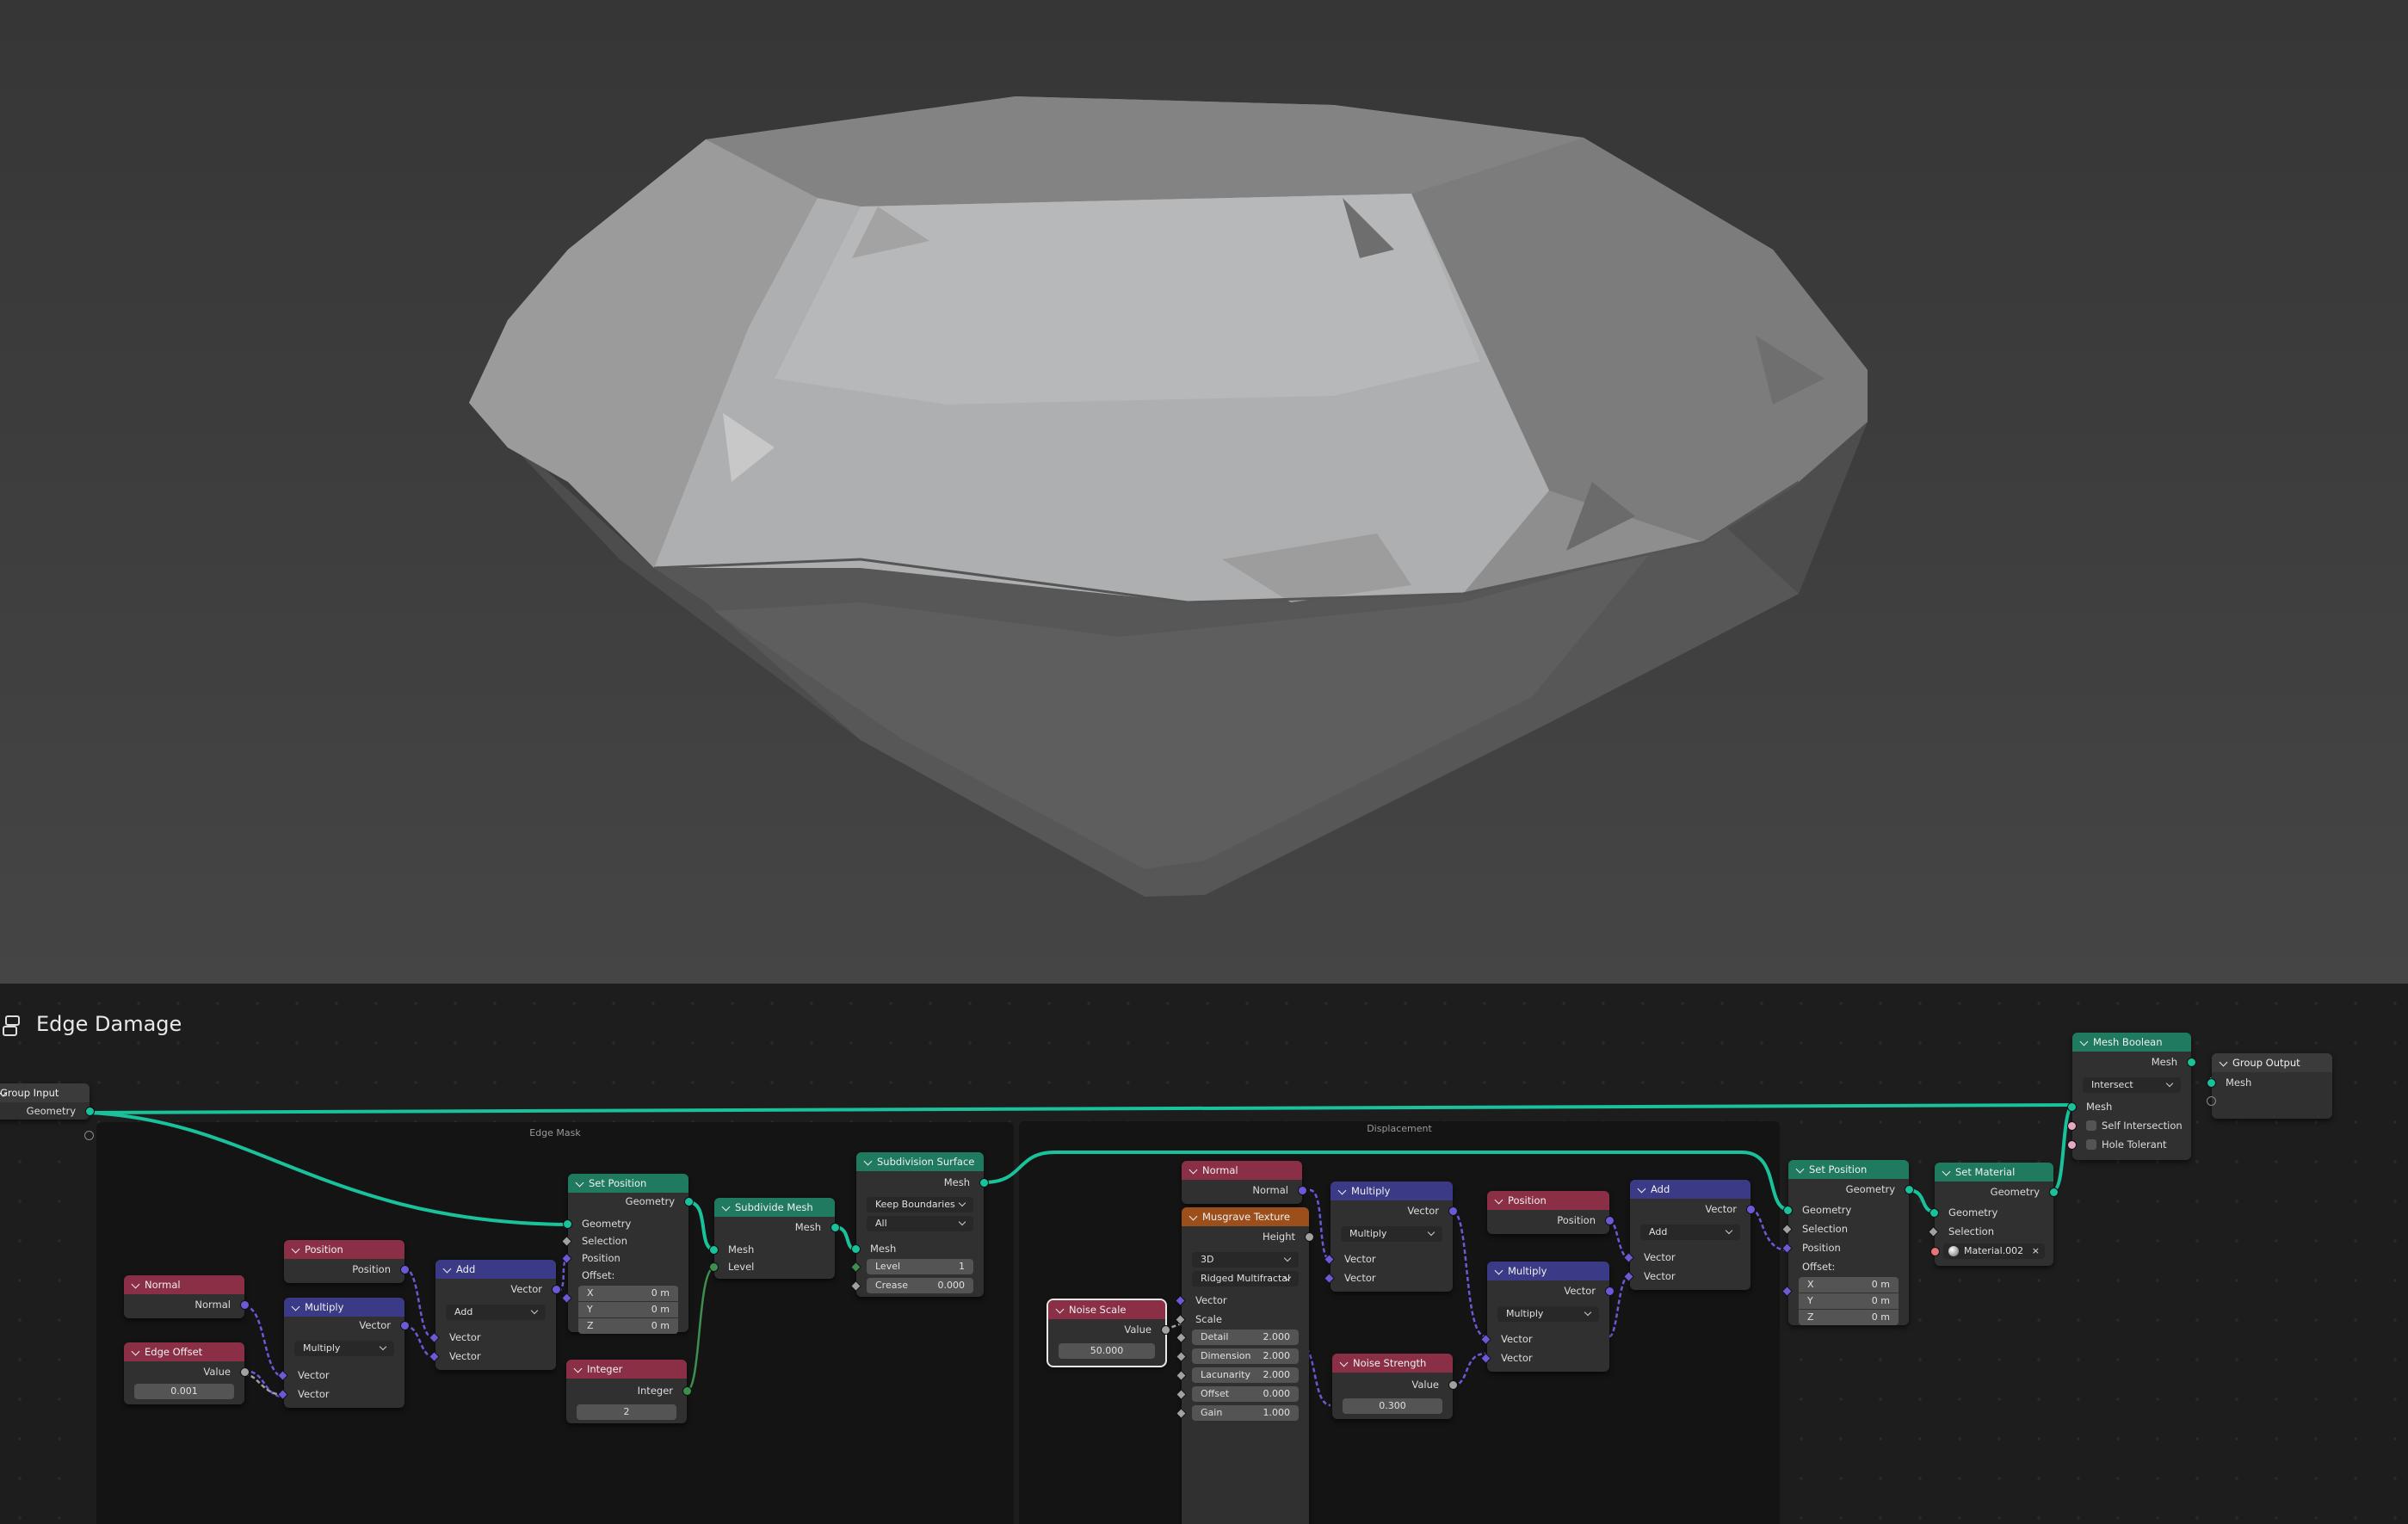 Image resolution: width=2408 pixels, height=1524 pixels. I want to click on node-header: Mesh Boolean, so click(2131, 1042).